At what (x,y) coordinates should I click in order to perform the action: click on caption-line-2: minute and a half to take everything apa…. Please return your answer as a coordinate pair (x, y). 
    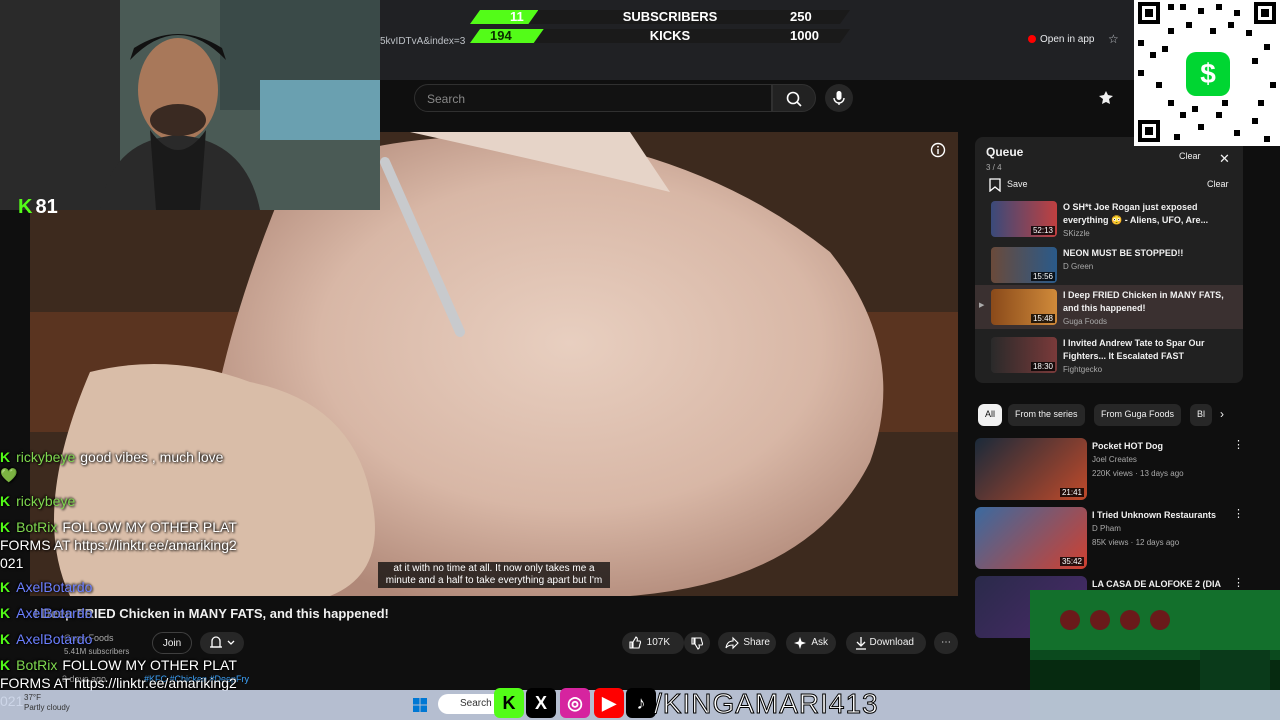
    Looking at the image, I should click on (494, 580).